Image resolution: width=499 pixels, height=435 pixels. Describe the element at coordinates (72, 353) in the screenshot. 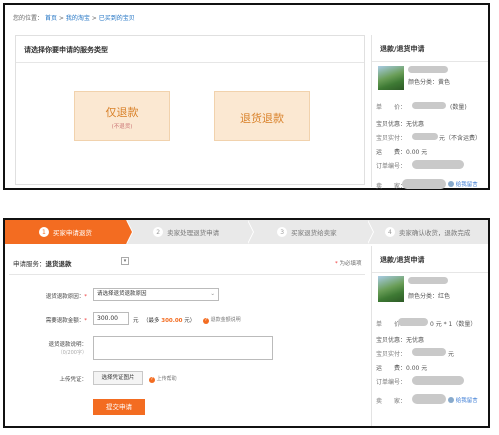

I see `description-char-count: （0/200字）` at that location.